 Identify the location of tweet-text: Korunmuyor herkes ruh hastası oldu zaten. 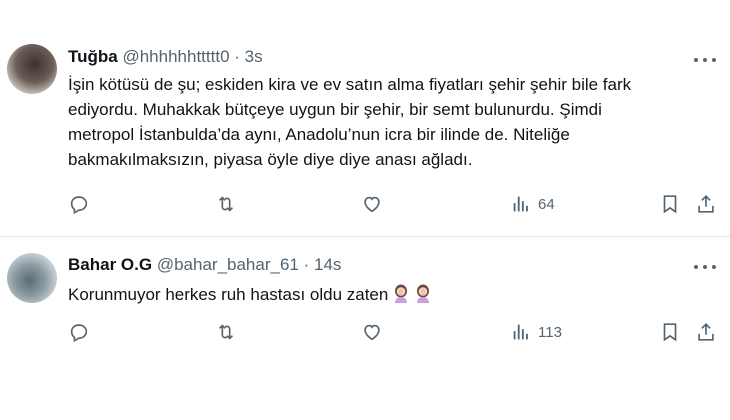
(228, 294).